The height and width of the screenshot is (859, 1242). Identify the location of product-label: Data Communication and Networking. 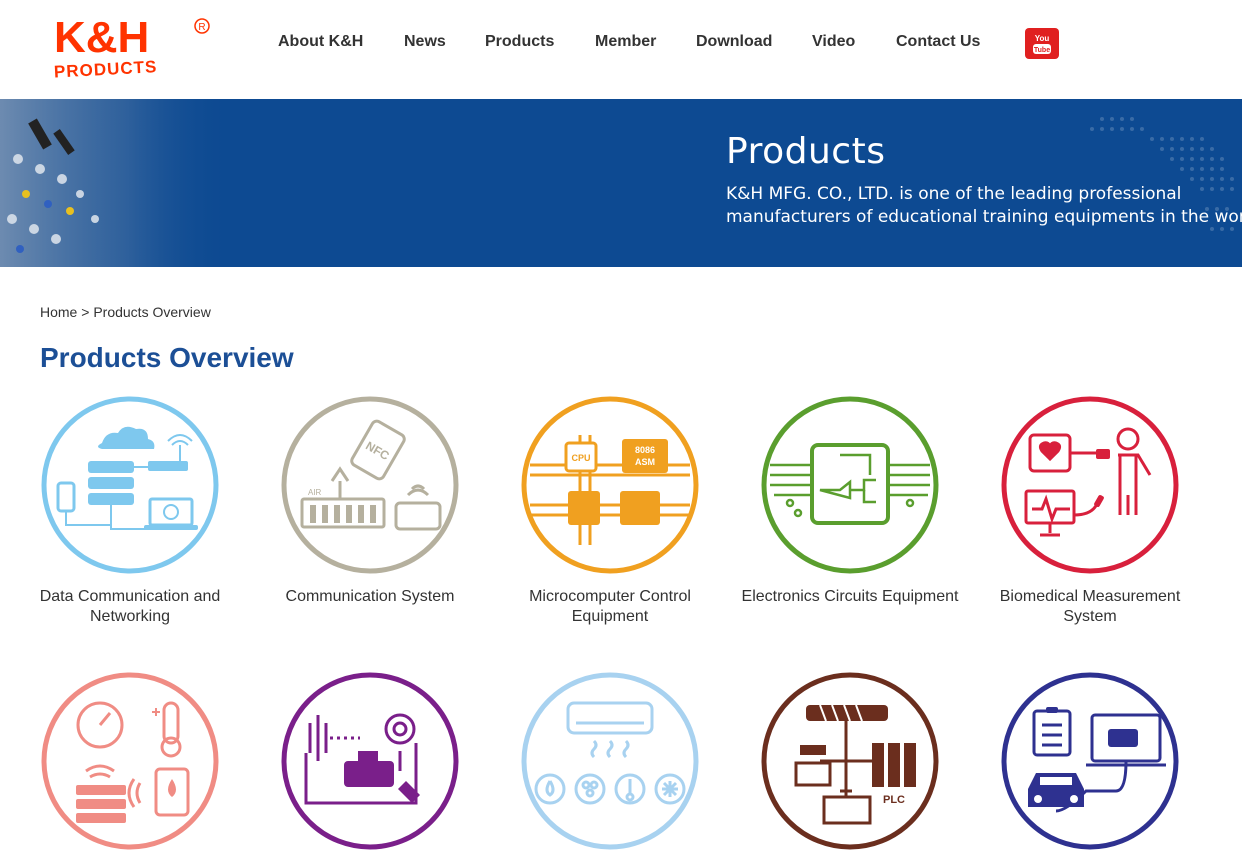
(130, 606).